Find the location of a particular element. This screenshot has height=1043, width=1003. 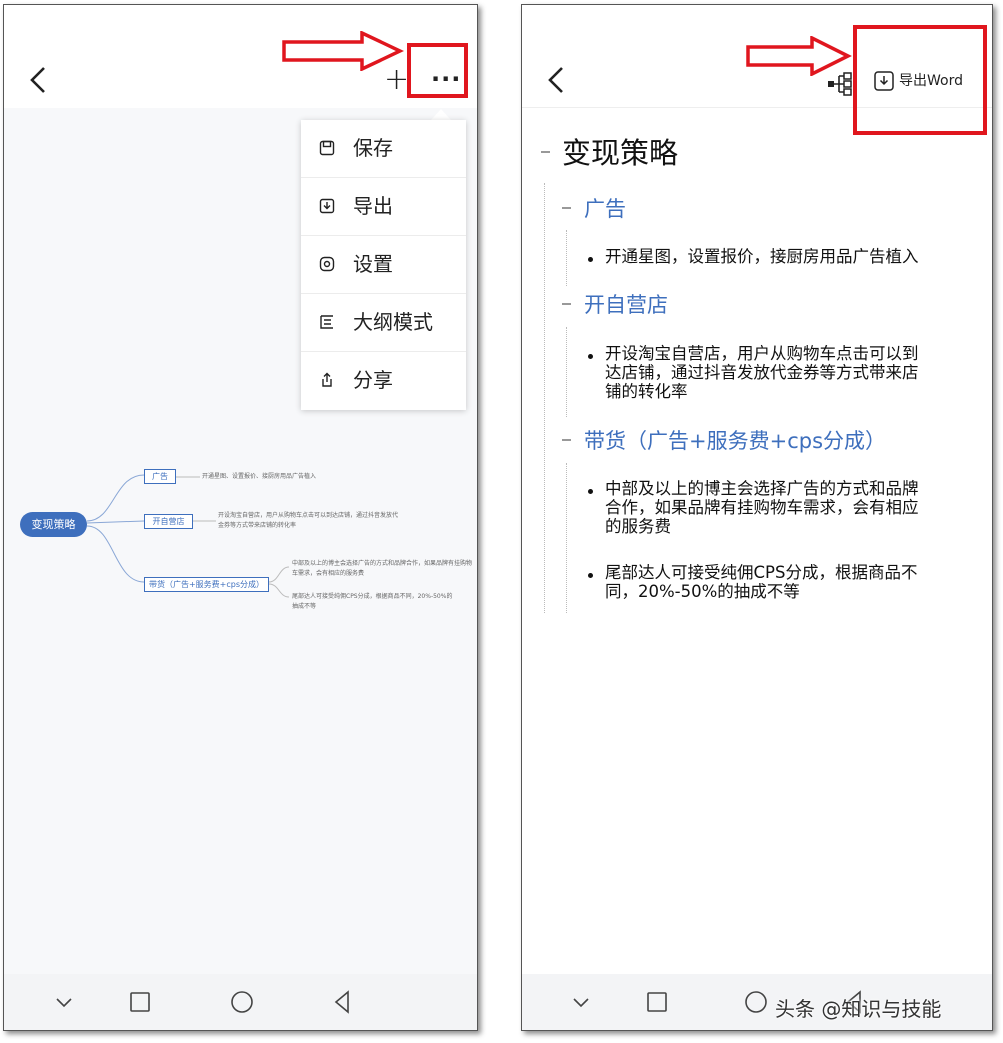

menu-label-save: 保存 is located at coordinates (373, 148).